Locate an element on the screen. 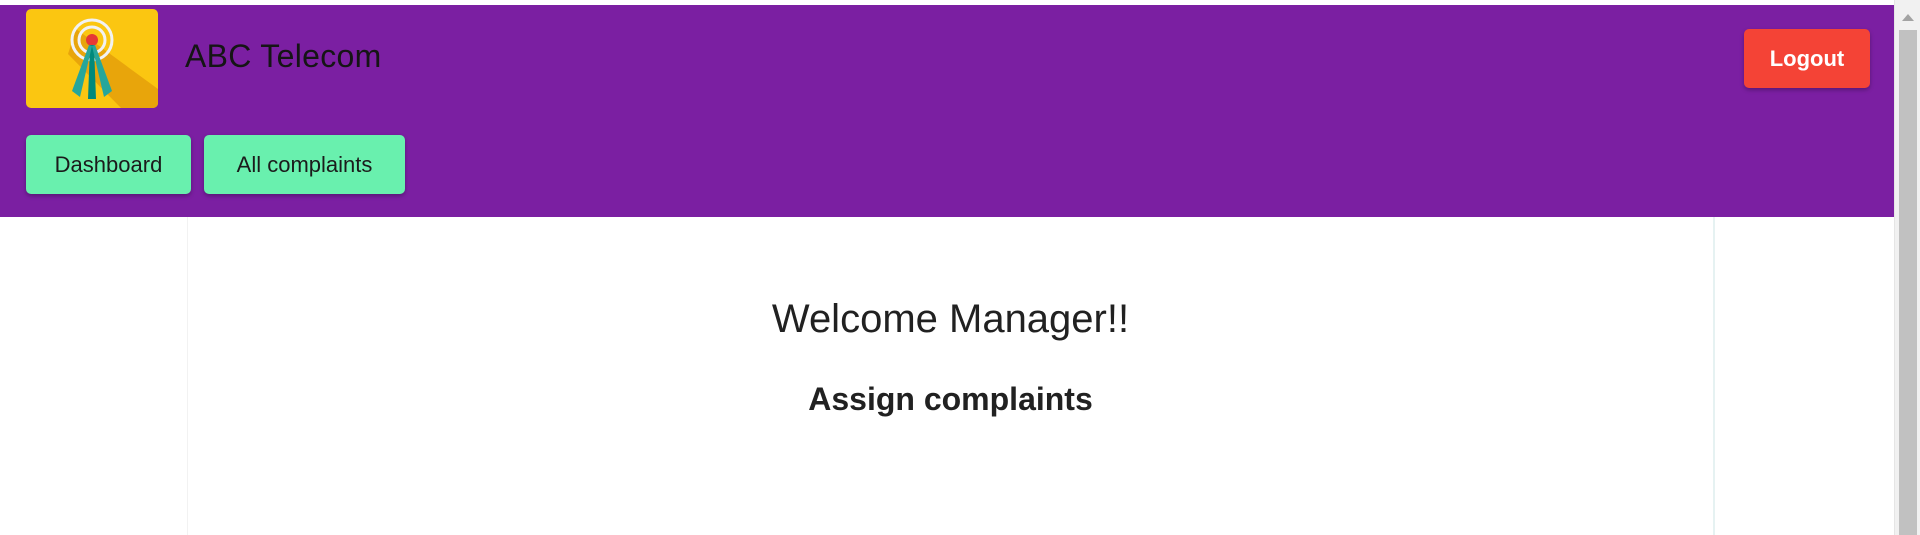  nav-dashboard-button: Dashboard is located at coordinates (108, 164).